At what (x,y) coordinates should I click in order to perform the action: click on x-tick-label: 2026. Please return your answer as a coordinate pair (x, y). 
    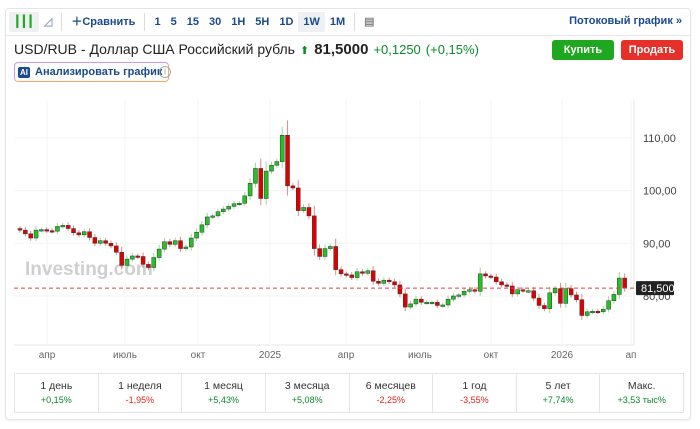
    Looking at the image, I should click on (562, 355).